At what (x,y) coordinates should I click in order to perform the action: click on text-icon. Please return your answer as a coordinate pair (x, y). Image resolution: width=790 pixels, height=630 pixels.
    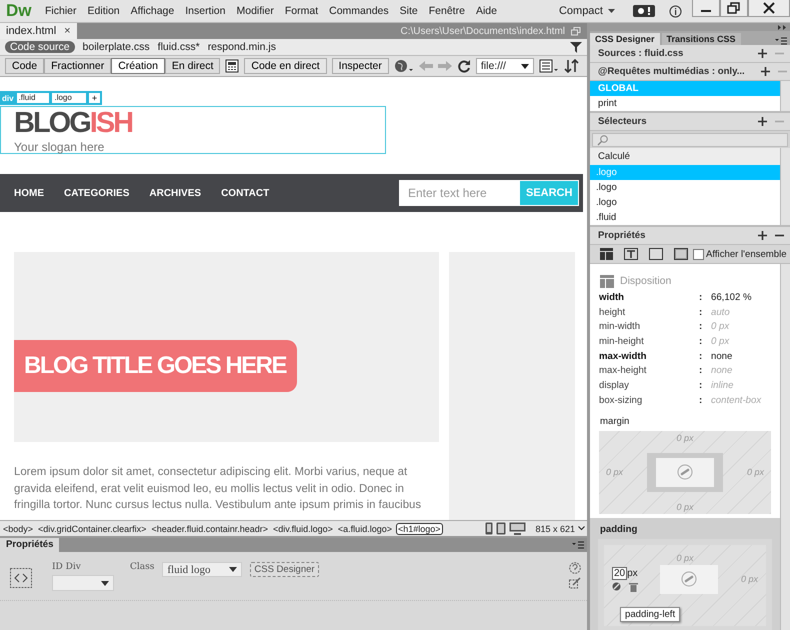
    Looking at the image, I should click on (631, 254).